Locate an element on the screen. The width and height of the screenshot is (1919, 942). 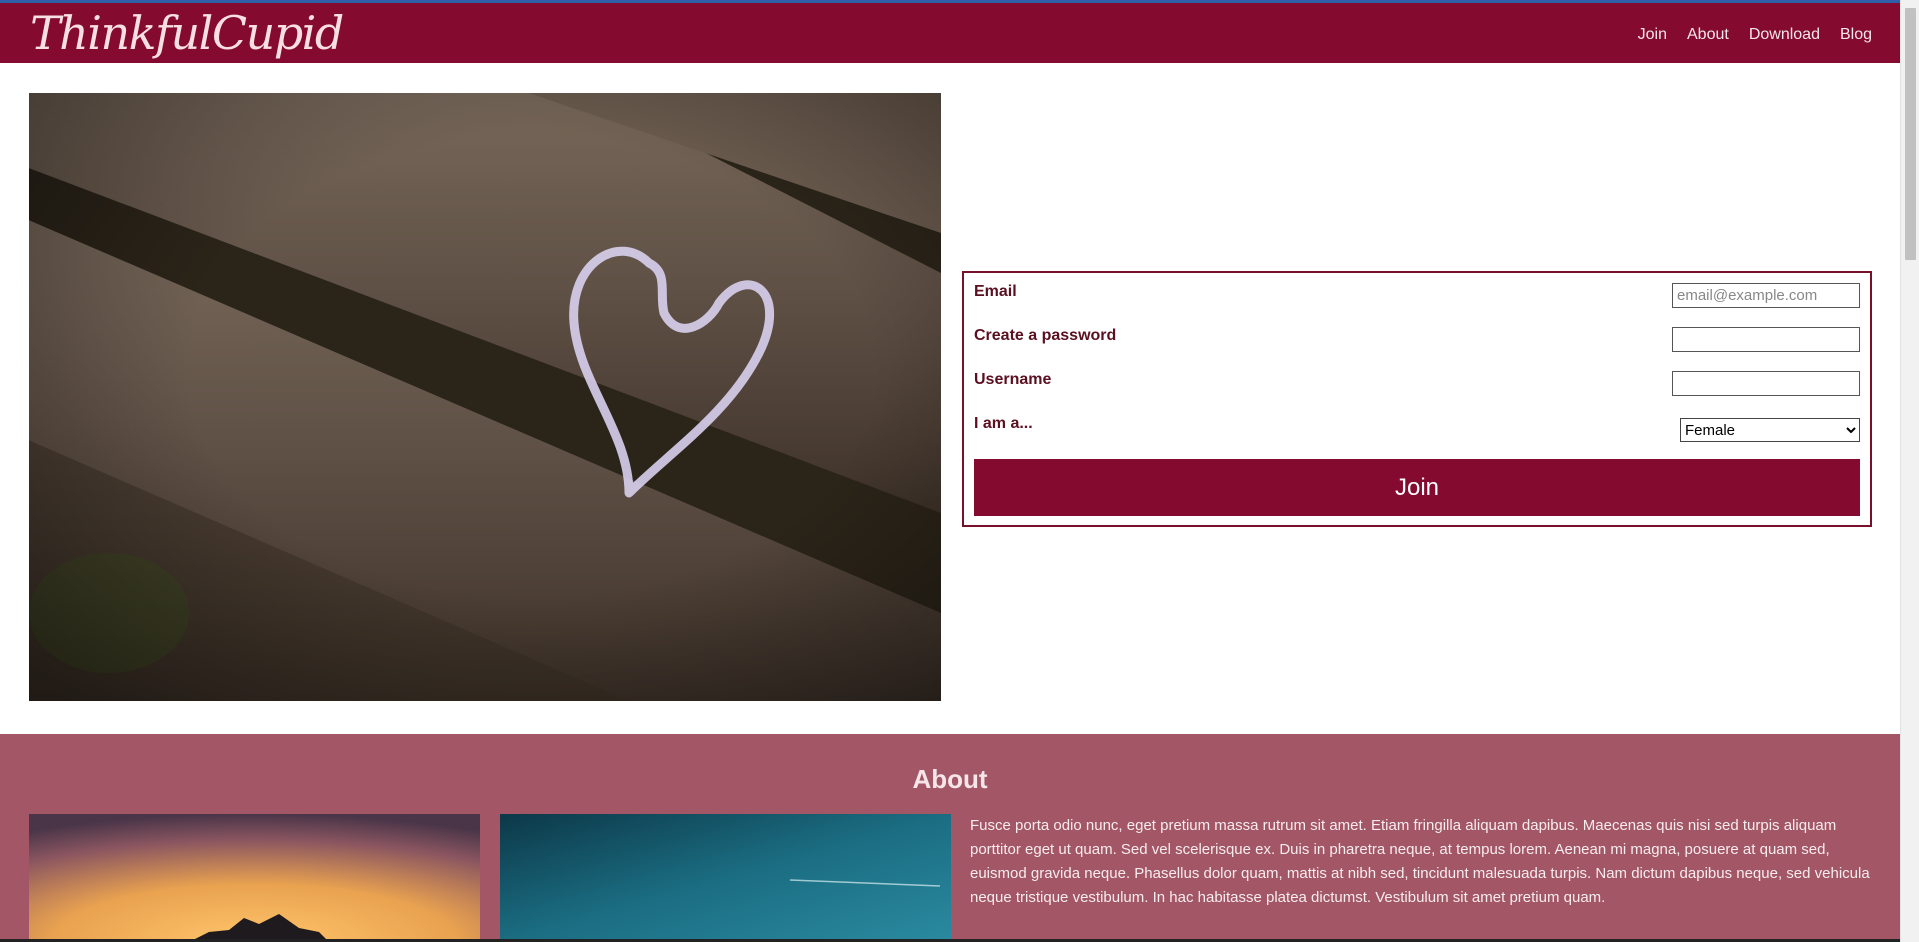
about-title: About is located at coordinates (950, 779).